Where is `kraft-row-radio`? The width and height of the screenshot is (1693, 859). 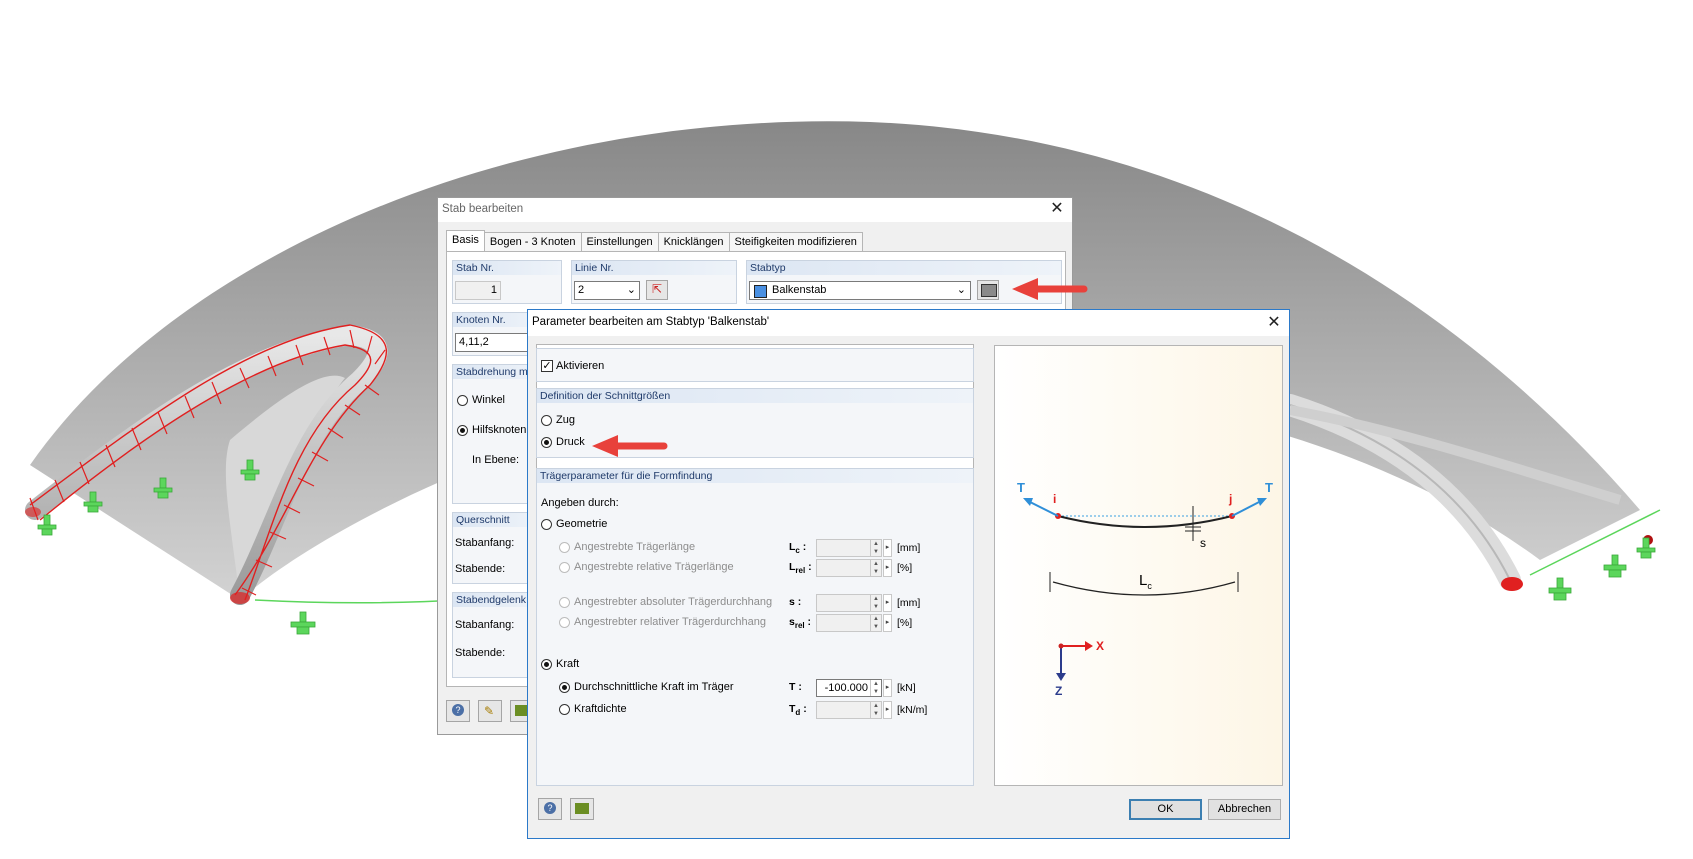
kraft-row-radio is located at coordinates (564, 687).